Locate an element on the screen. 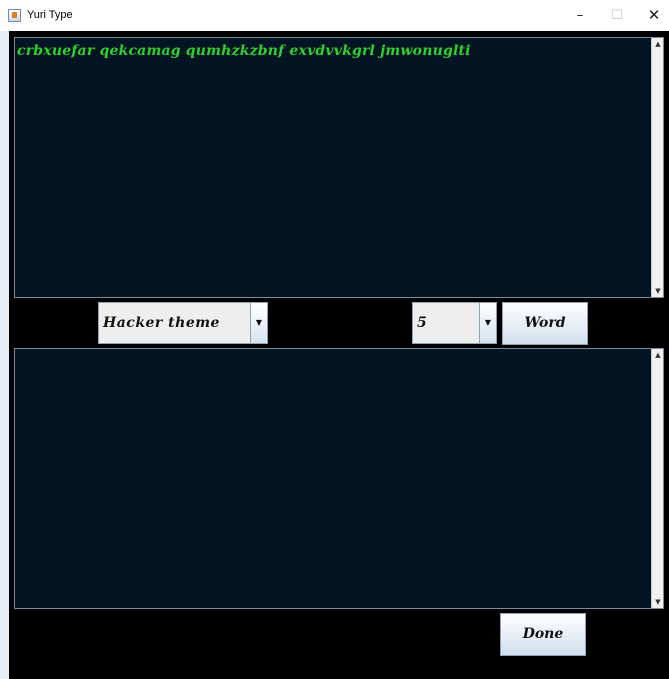 This screenshot has width=669, height=679. done-button: Done is located at coordinates (543, 634).